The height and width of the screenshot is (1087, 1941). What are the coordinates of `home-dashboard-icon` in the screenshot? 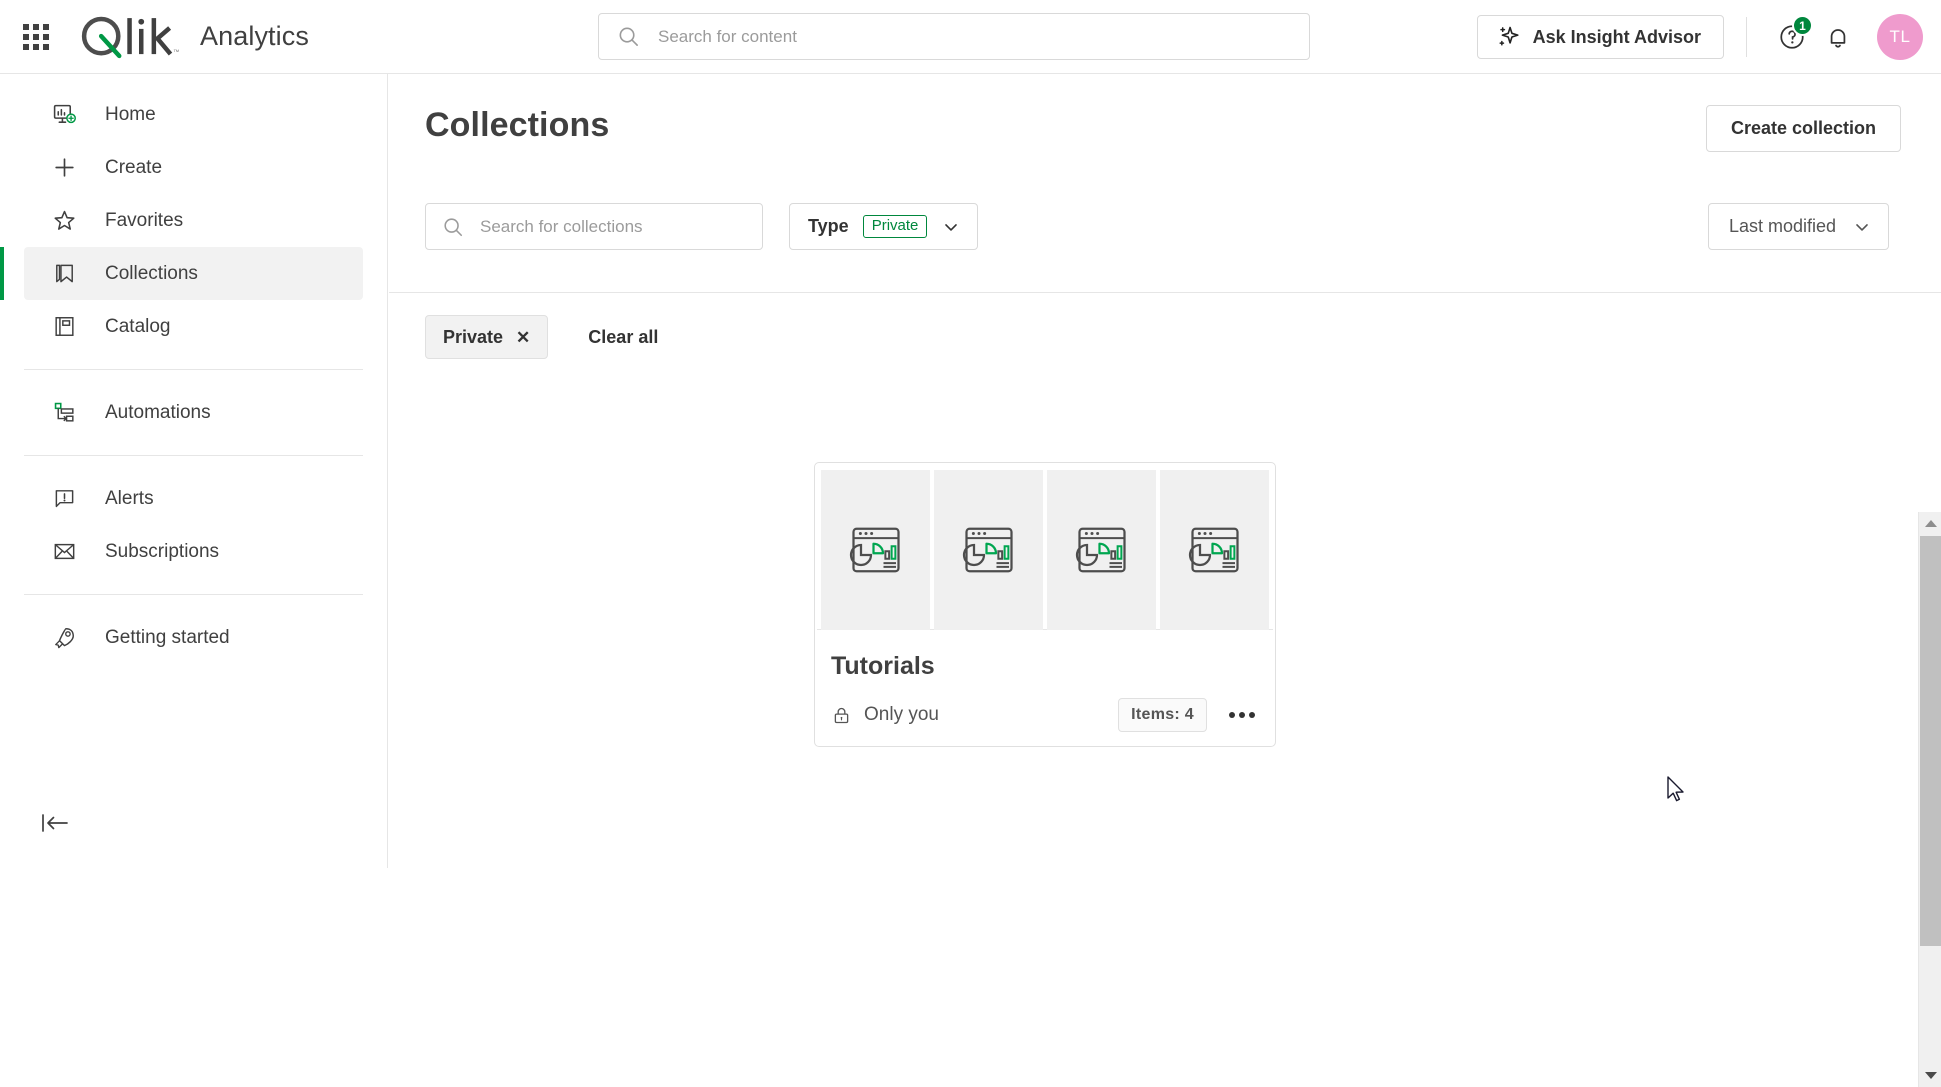 It's located at (64, 115).